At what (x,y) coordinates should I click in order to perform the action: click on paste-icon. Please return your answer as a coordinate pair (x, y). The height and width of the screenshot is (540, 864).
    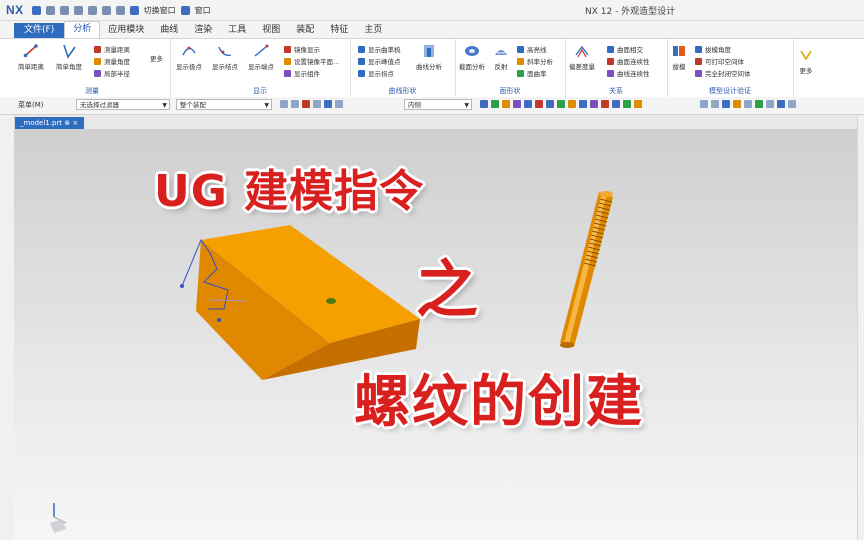
    Looking at the image, I should click on (106, 10).